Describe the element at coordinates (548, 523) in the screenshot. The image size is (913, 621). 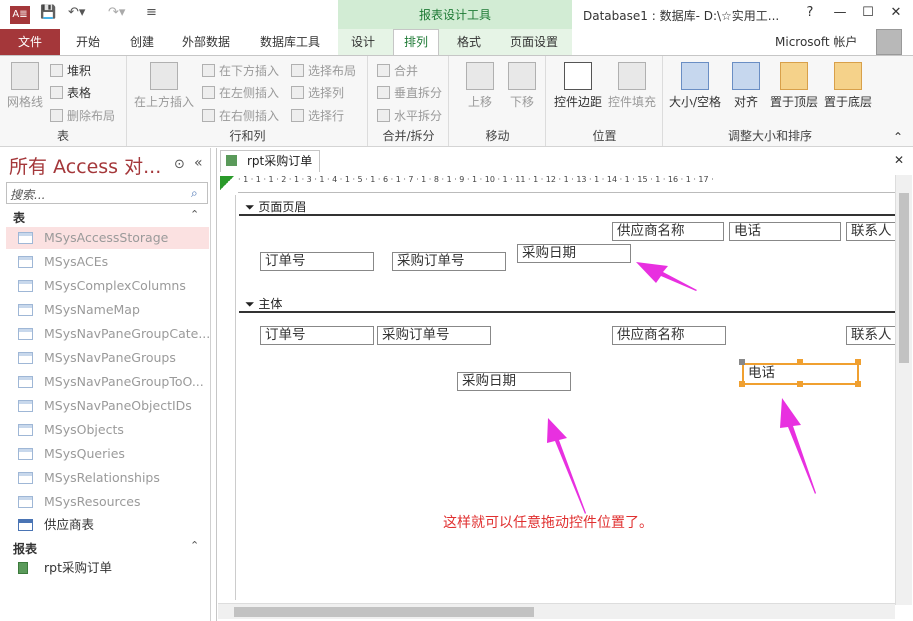
I see `annotation-text: 这样就可以任意拖动控件位置了。` at that location.